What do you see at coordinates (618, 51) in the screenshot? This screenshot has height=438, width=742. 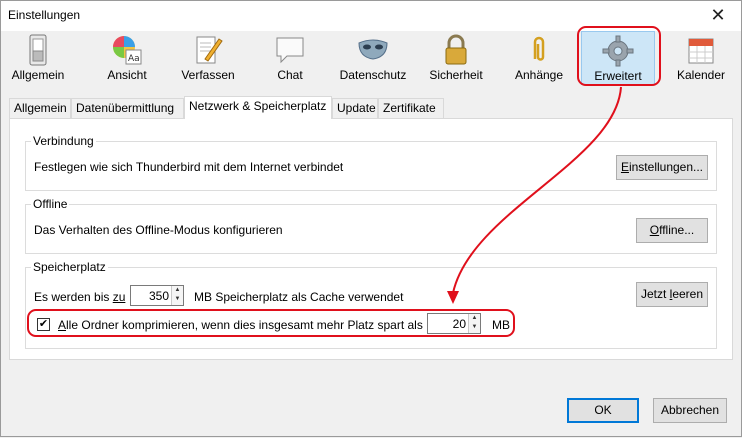 I see `gear-icon` at bounding box center [618, 51].